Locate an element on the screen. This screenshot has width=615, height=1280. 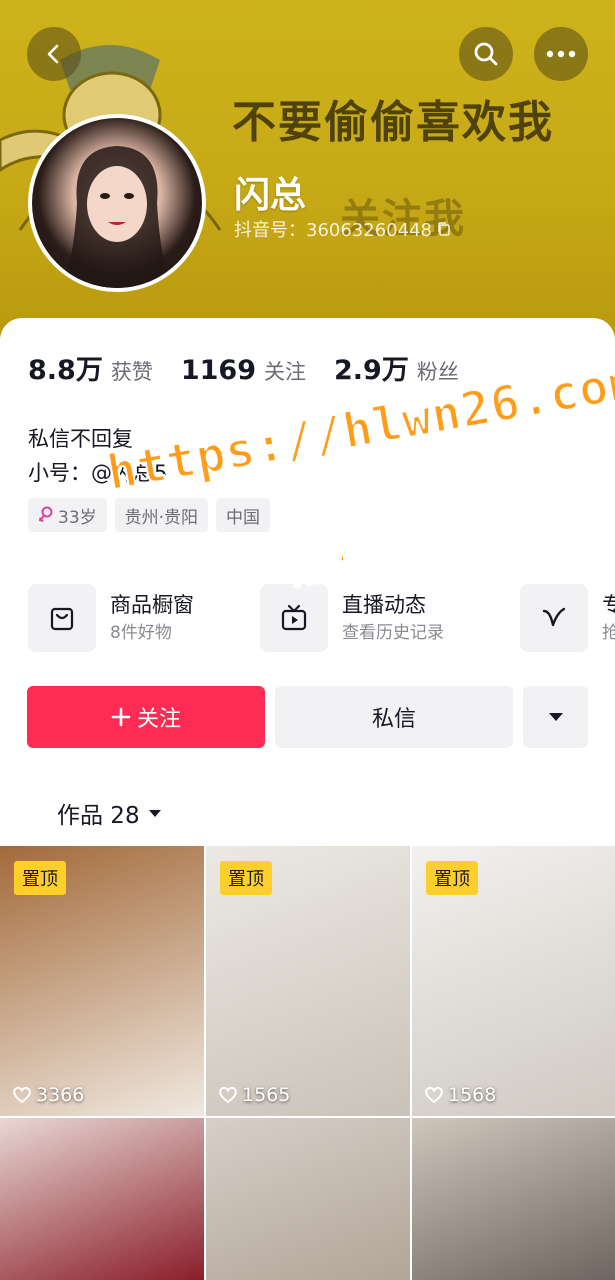
stat-following: 1169 关注 is located at coordinates (243, 370).